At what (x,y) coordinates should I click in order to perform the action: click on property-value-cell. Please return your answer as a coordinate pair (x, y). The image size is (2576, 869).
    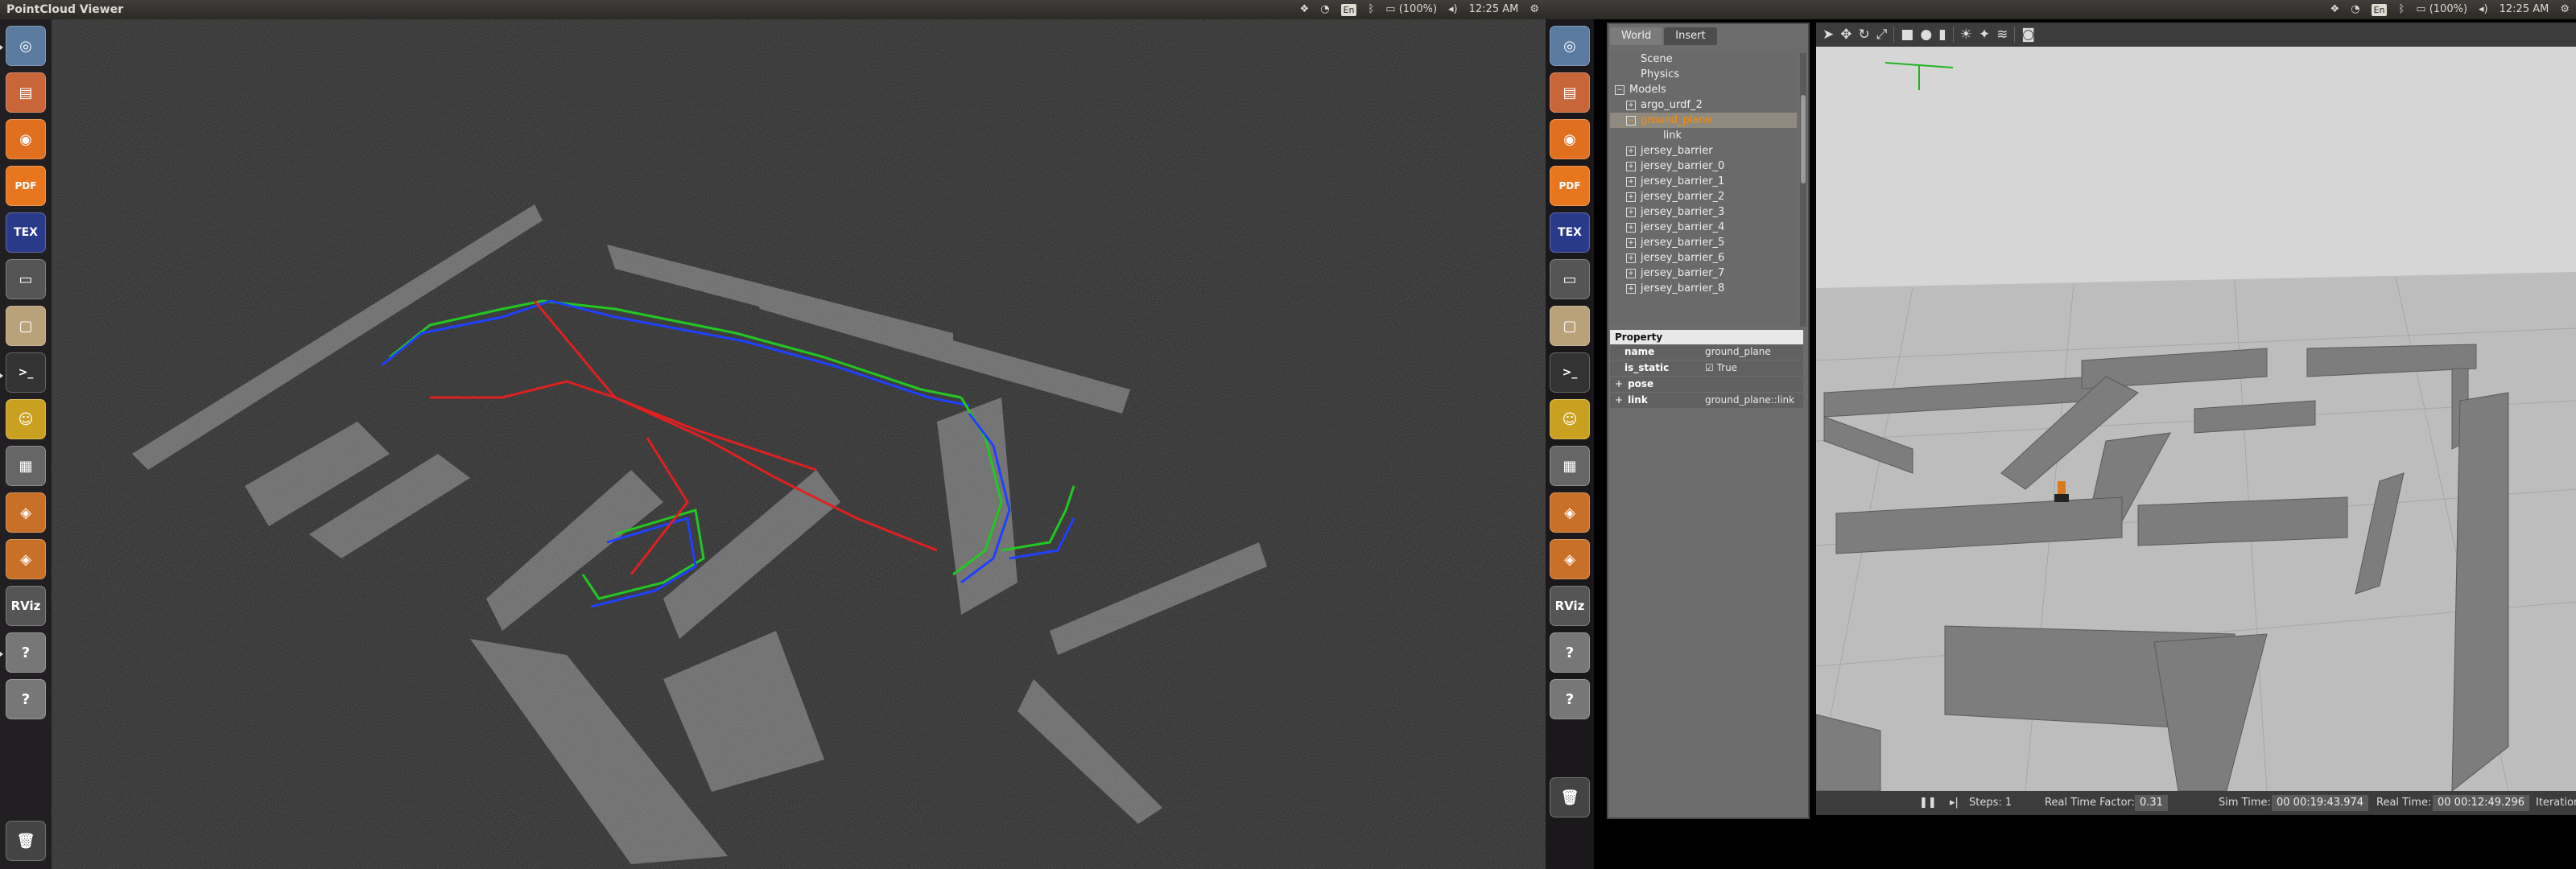
    Looking at the image, I should click on (1754, 384).